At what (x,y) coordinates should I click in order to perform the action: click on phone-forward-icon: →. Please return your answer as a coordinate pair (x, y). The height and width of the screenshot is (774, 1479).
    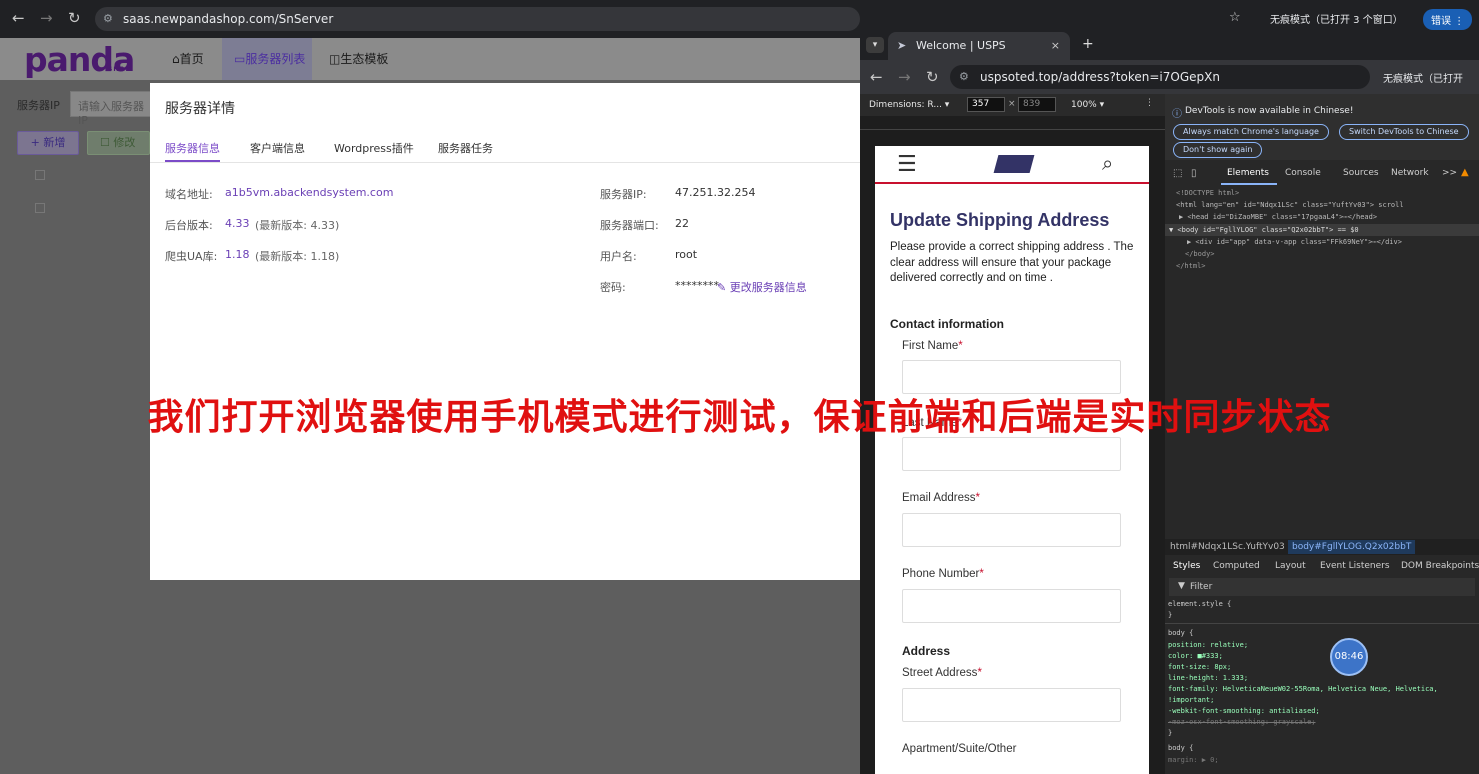
    Looking at the image, I should click on (904, 77).